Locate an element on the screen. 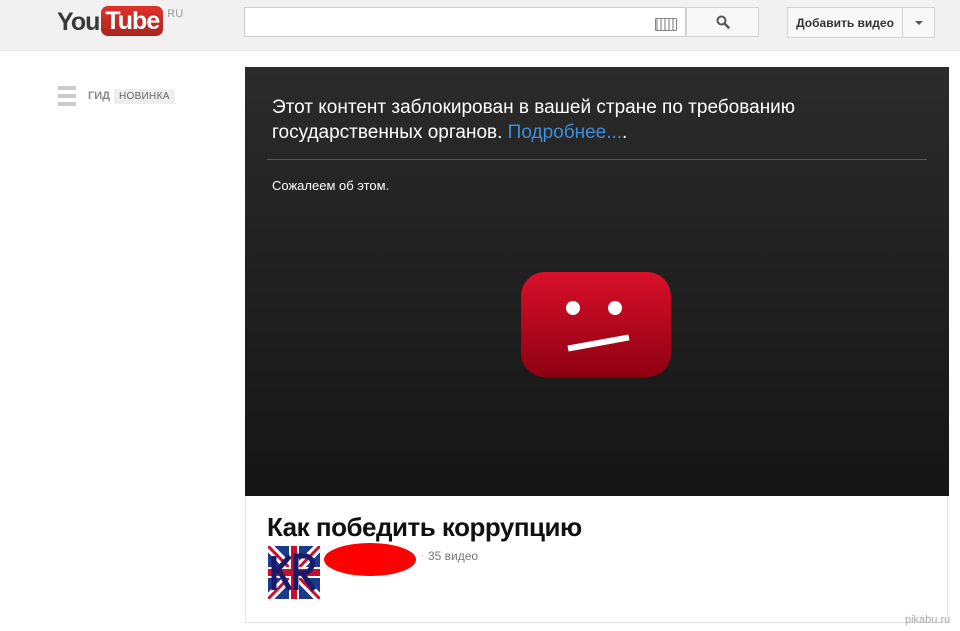 Image resolution: width=960 pixels, height=631 pixels. upload-video-button: Добавить видео is located at coordinates (845, 22).